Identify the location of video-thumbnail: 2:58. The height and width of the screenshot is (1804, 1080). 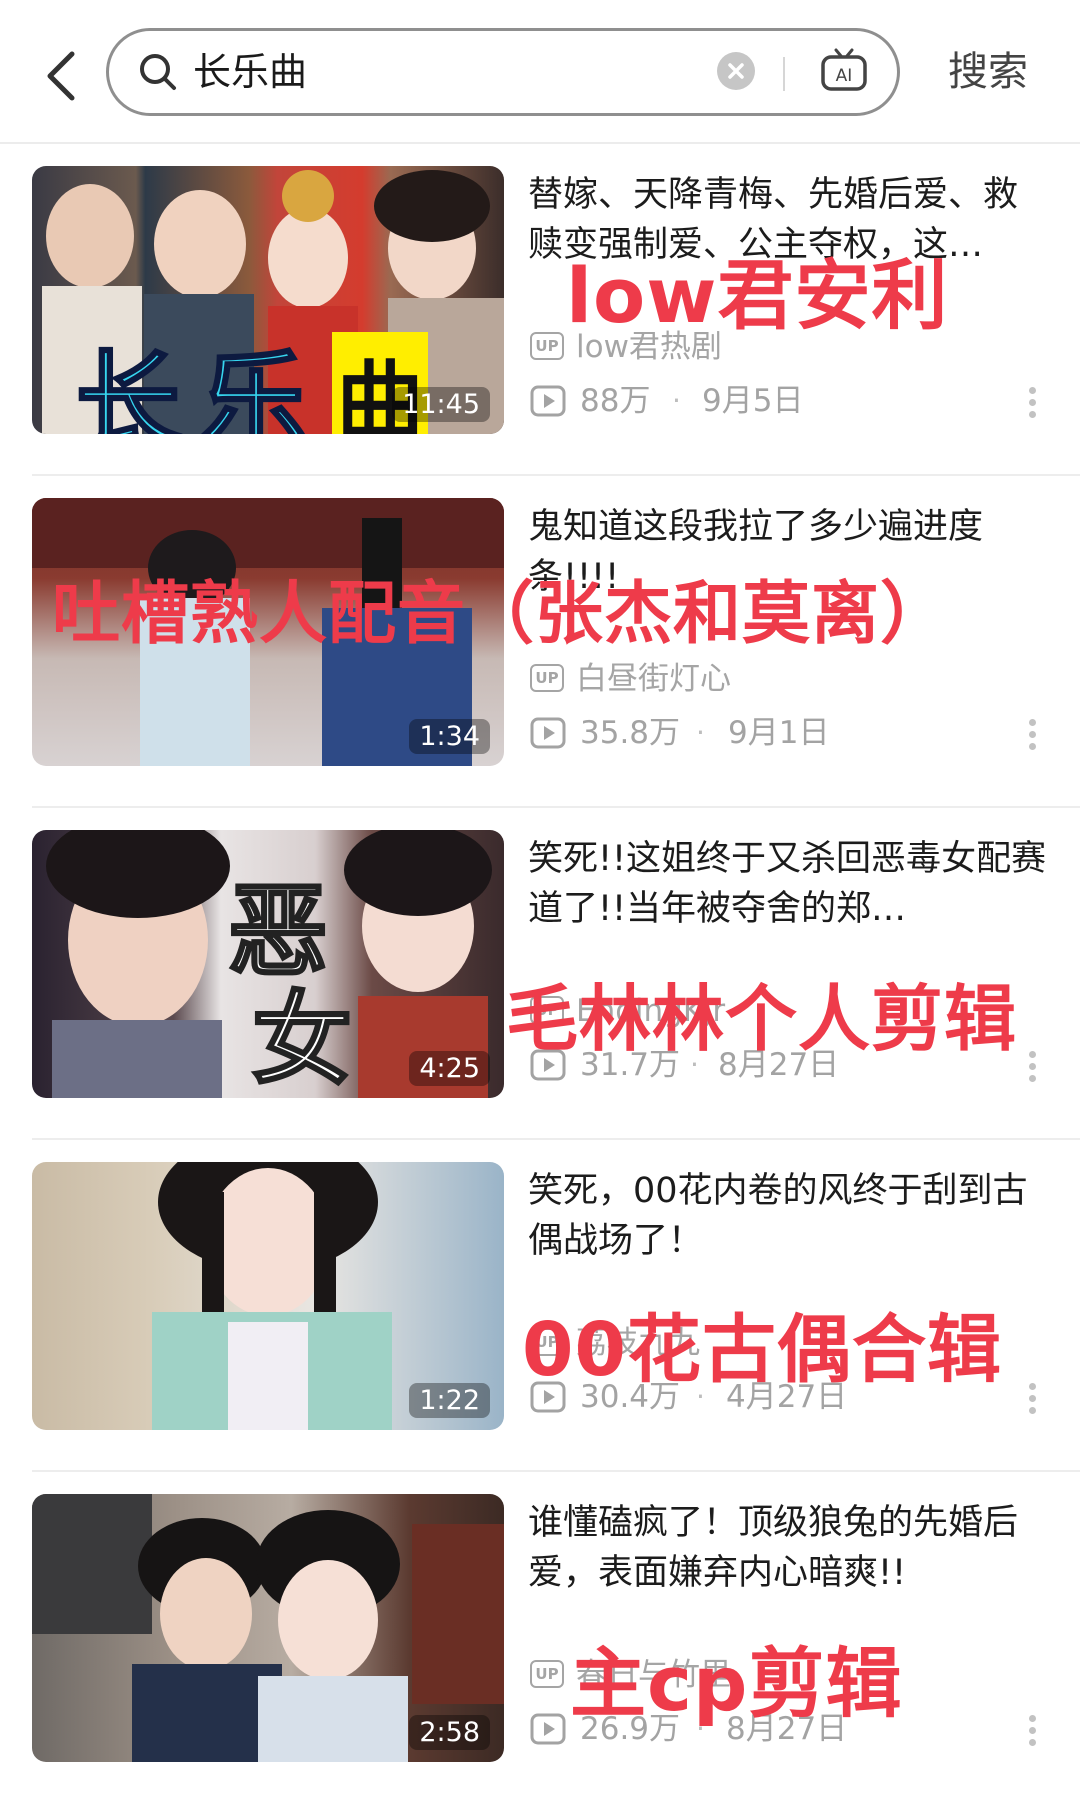
(268, 1628).